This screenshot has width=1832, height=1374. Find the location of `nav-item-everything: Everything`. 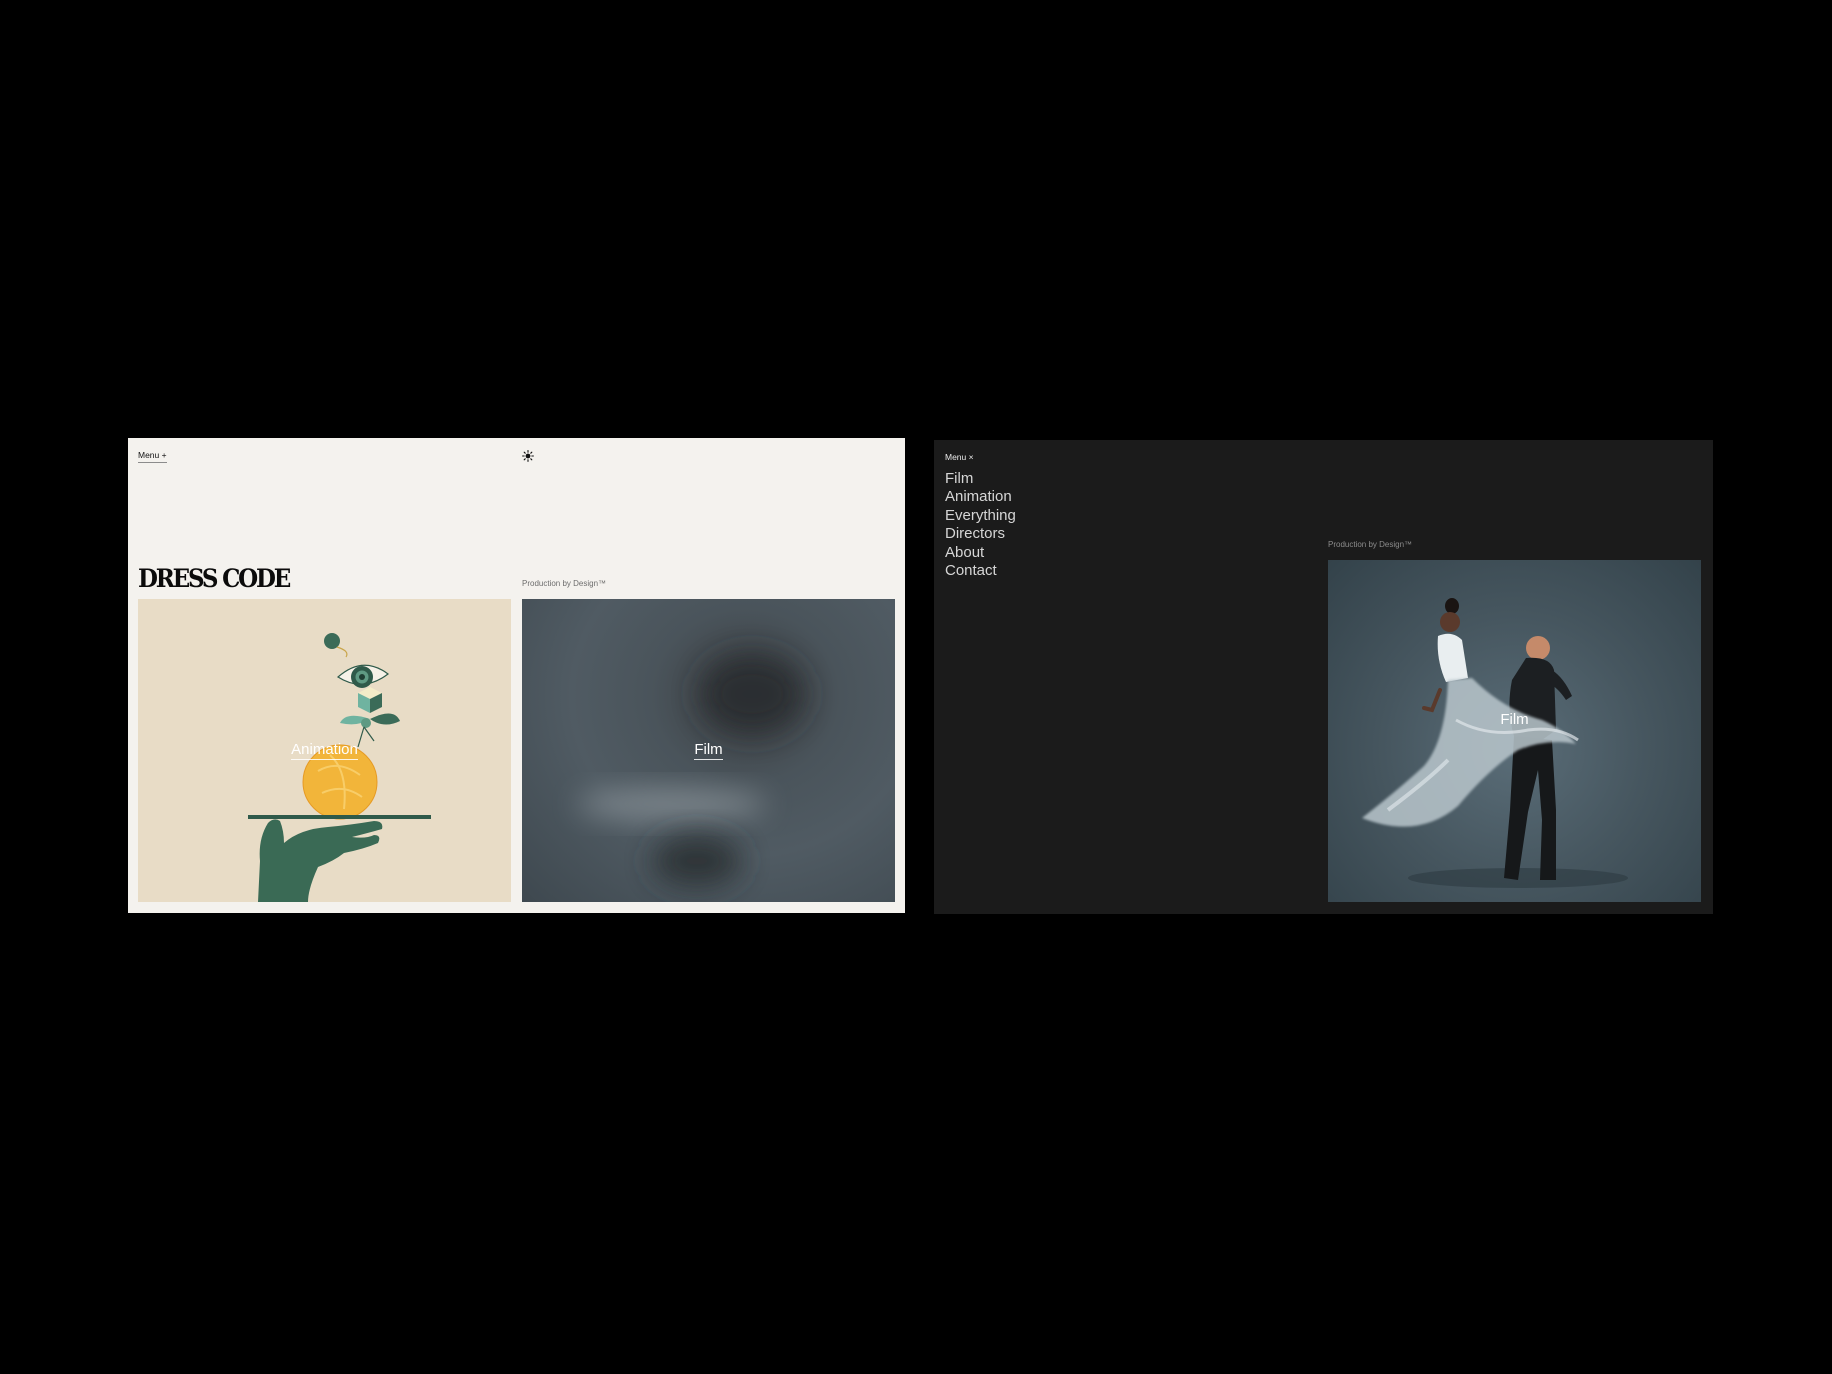

nav-item-everything: Everything is located at coordinates (980, 516).